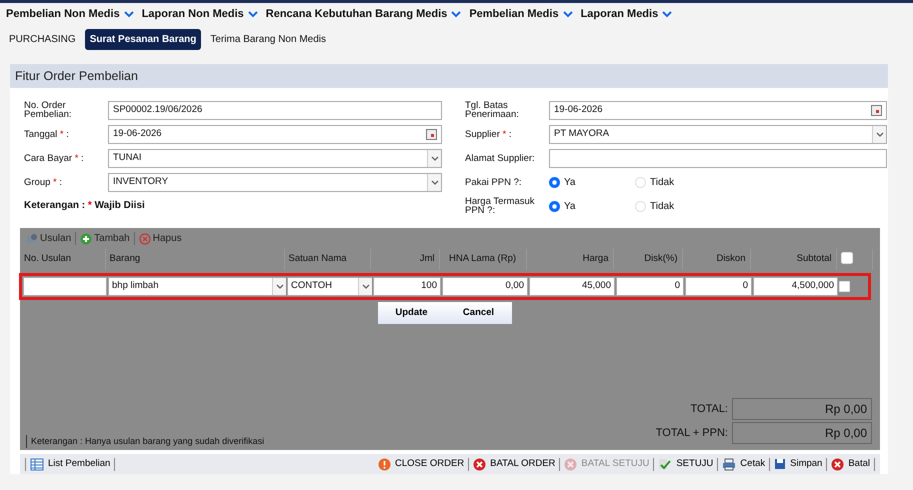  What do you see at coordinates (49, 238) in the screenshot?
I see `toolbar-button: Usulan` at bounding box center [49, 238].